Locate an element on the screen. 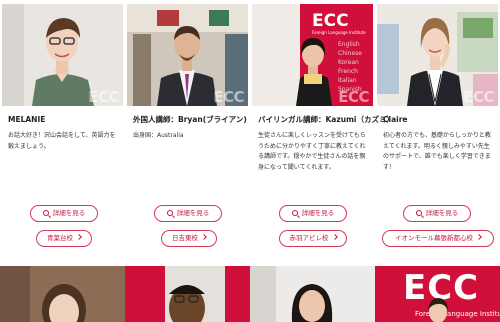  school-link-label: 青葉台校 is located at coordinates (60, 238).